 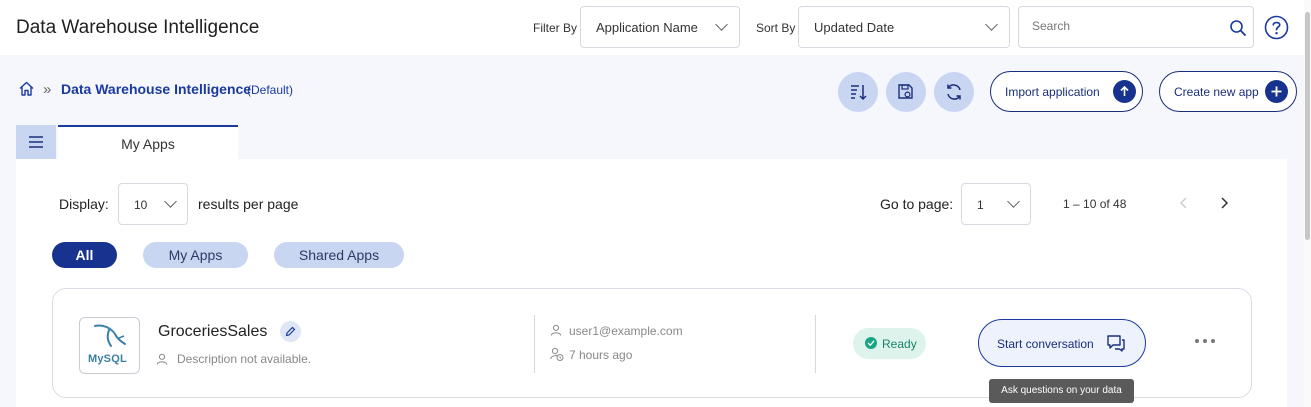 What do you see at coordinates (212, 332) in the screenshot?
I see `app-name: GroceriesSales` at bounding box center [212, 332].